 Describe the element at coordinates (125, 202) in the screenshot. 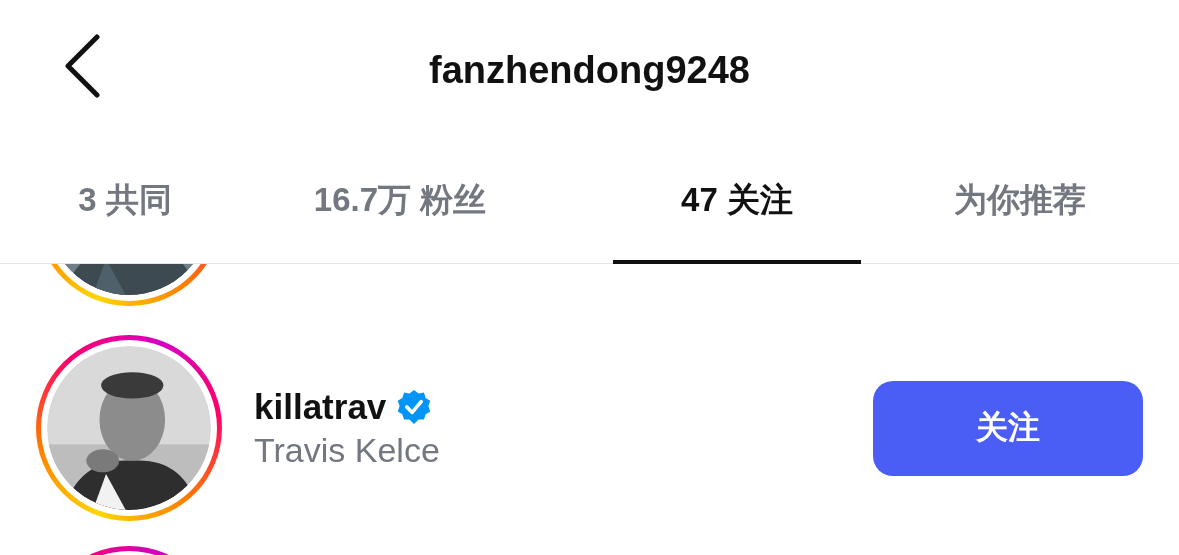

I see `tab: 3 共同` at that location.